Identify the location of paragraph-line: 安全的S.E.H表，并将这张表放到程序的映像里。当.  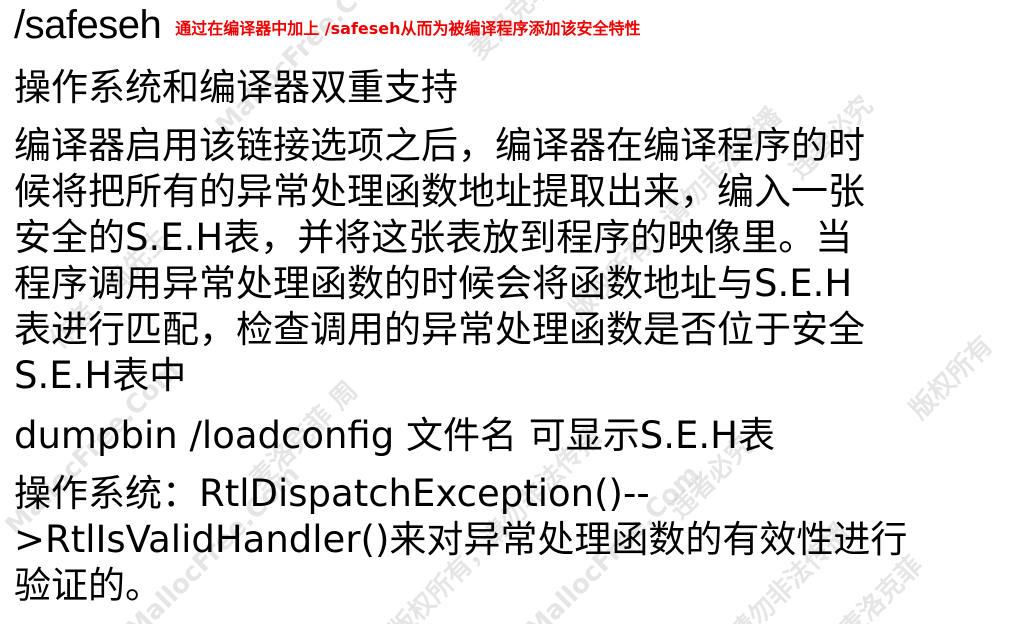
(433, 237).